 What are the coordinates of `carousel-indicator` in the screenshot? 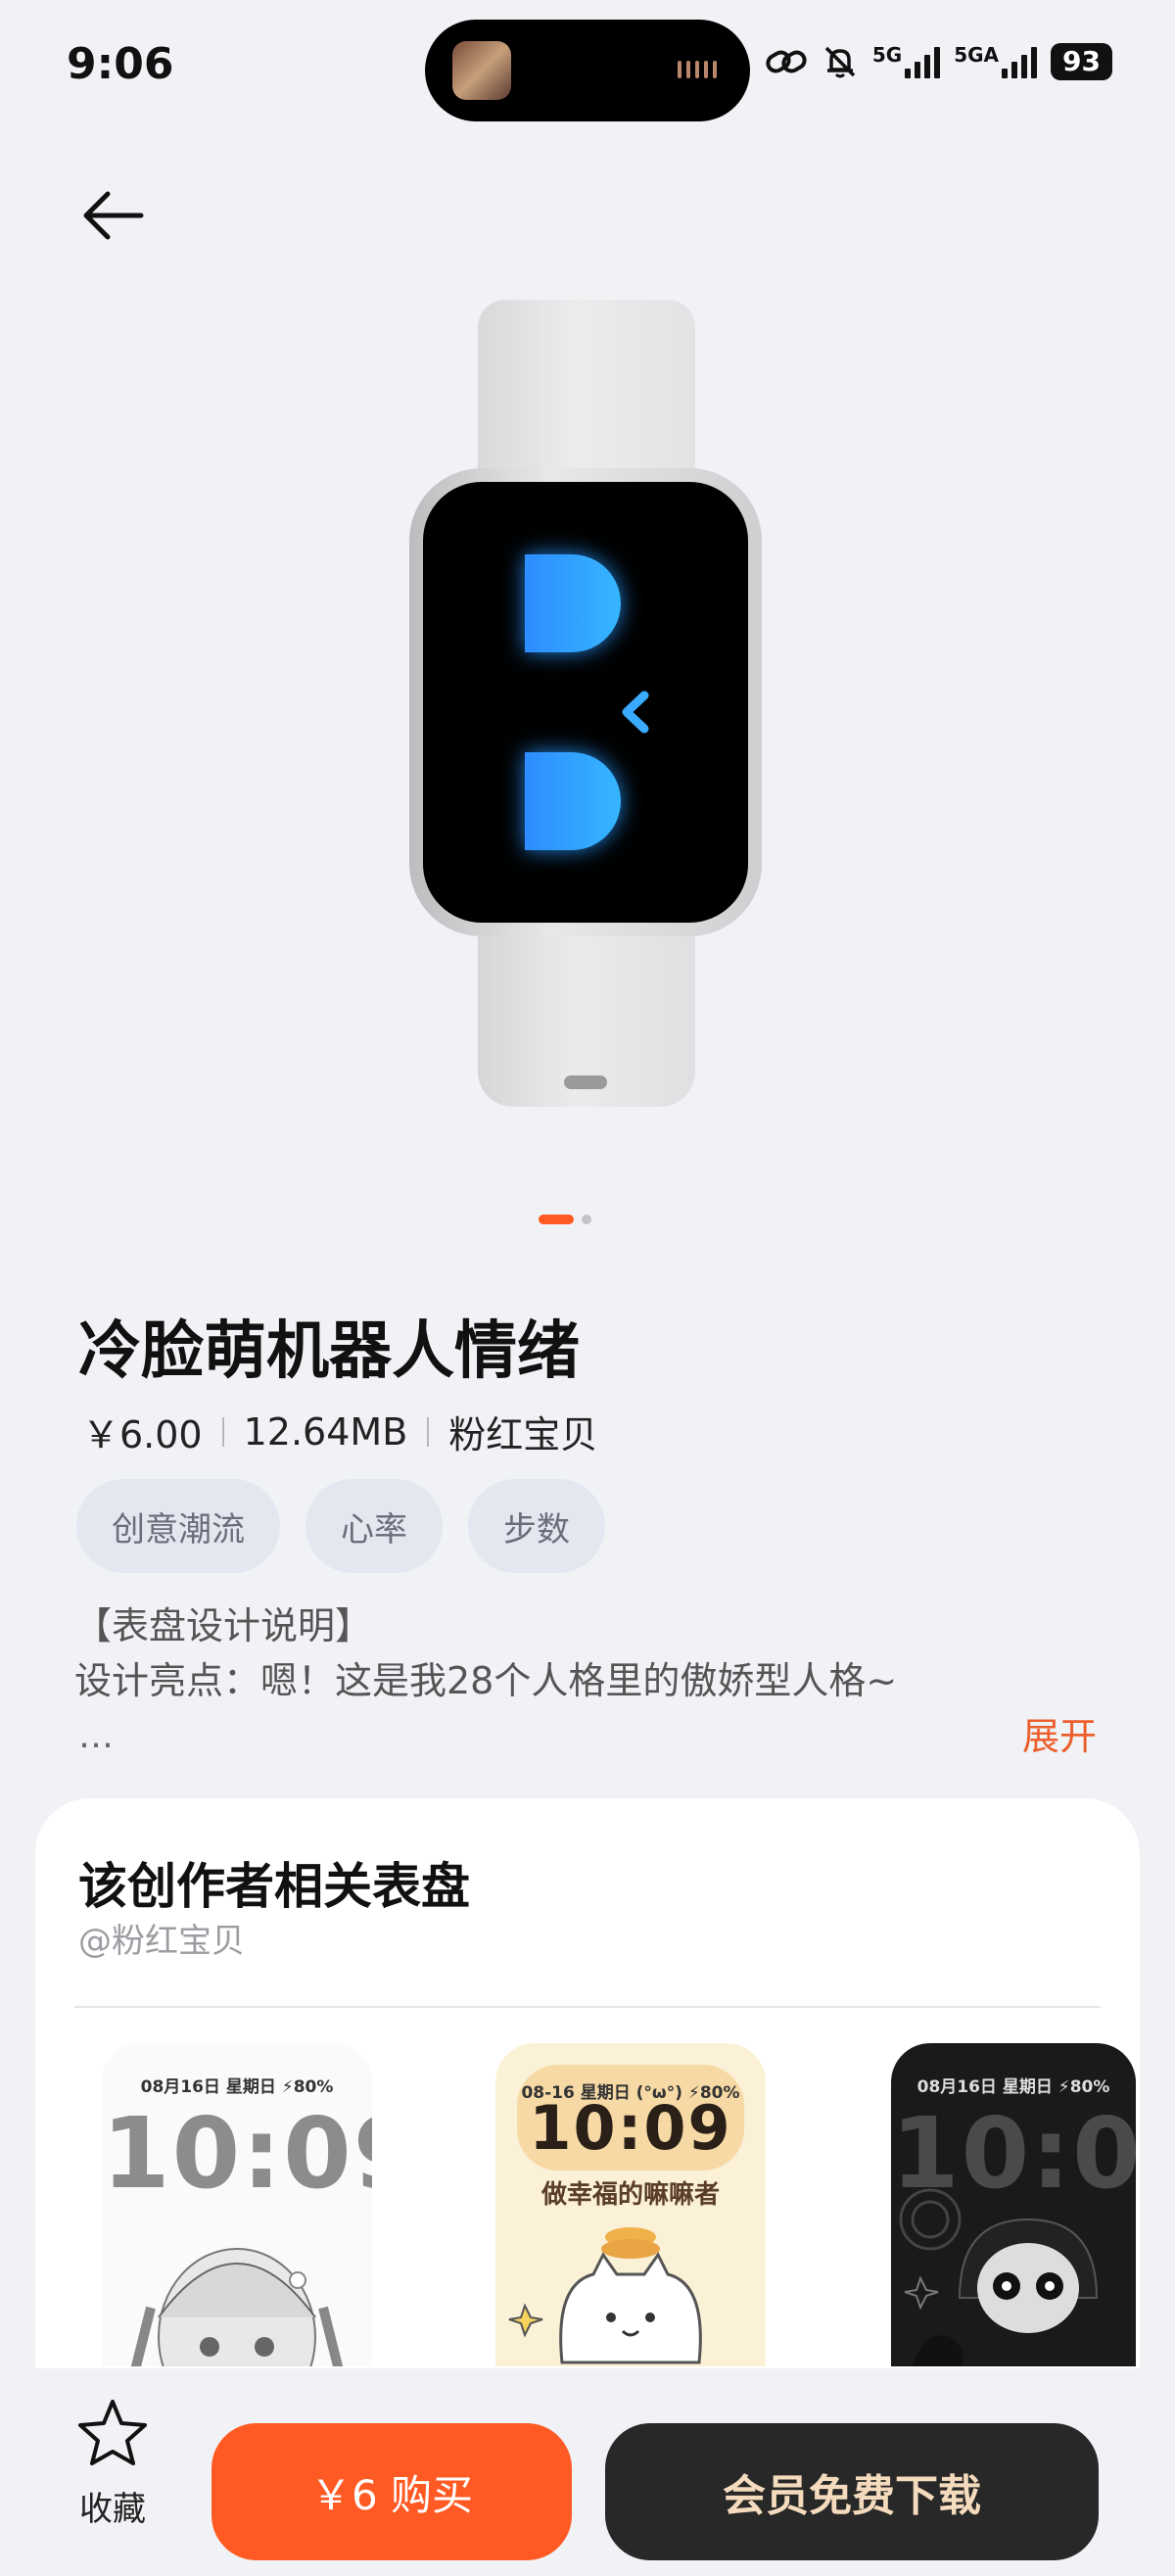 It's located at (565, 1219).